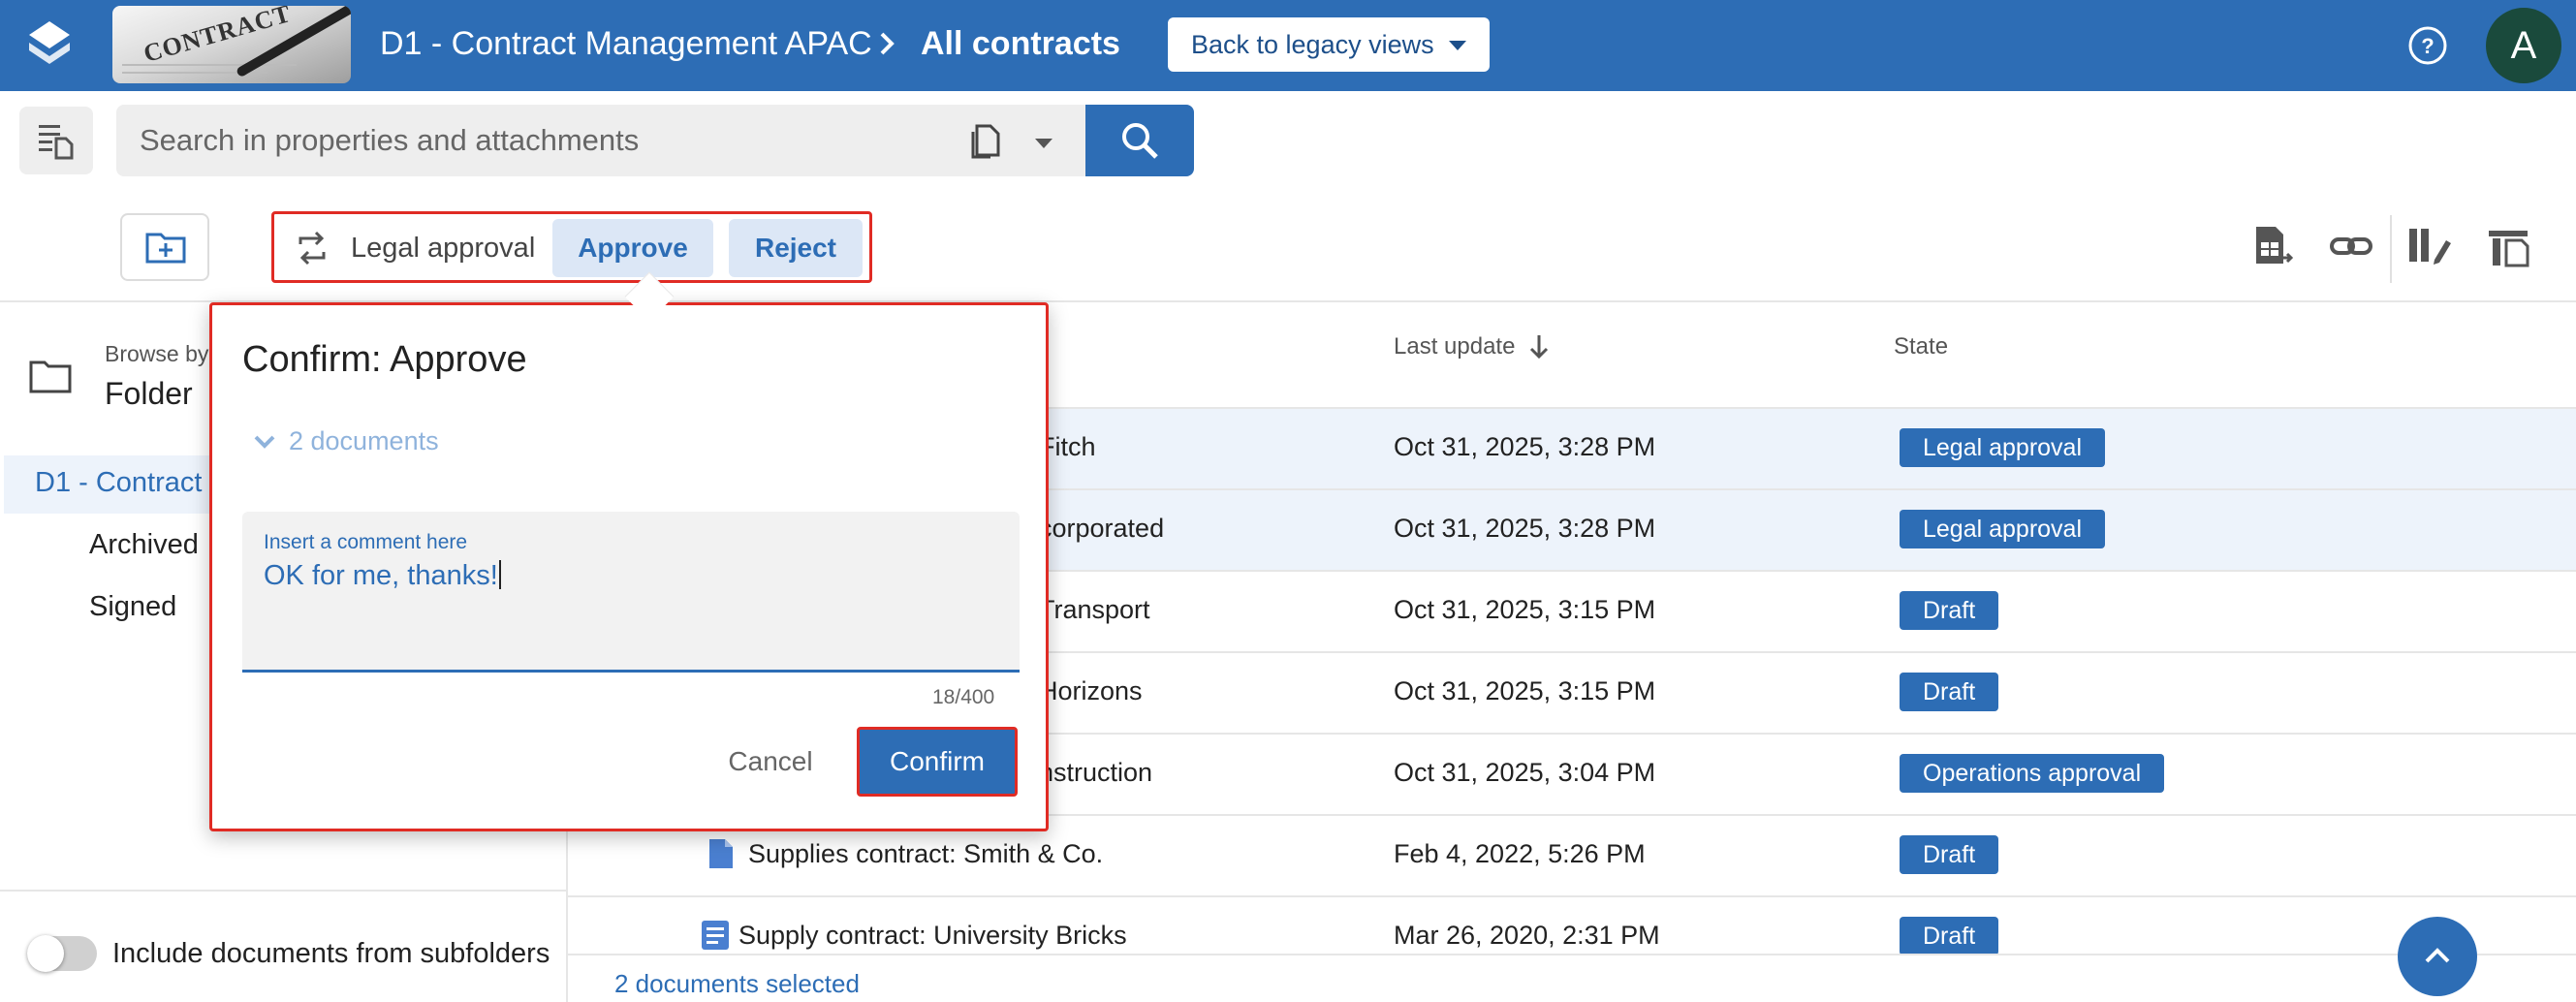 The height and width of the screenshot is (1002, 2576). Describe the element at coordinates (1572, 954) in the screenshot. I see `table-footer-divider` at that location.